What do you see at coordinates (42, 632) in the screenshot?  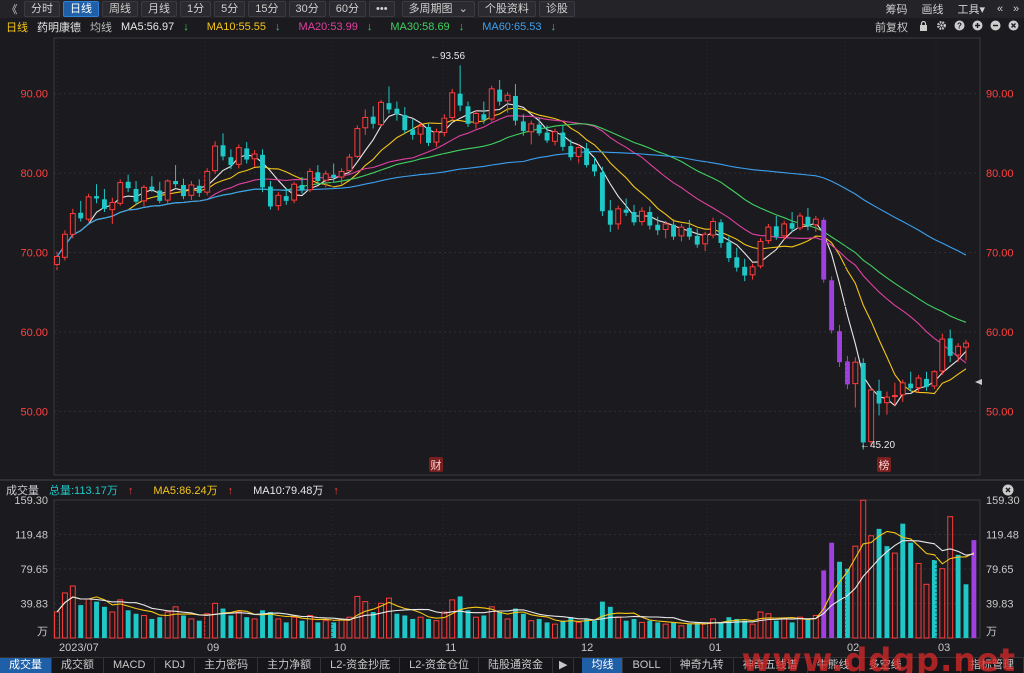 I see `volume-unit-left: 万` at bounding box center [42, 632].